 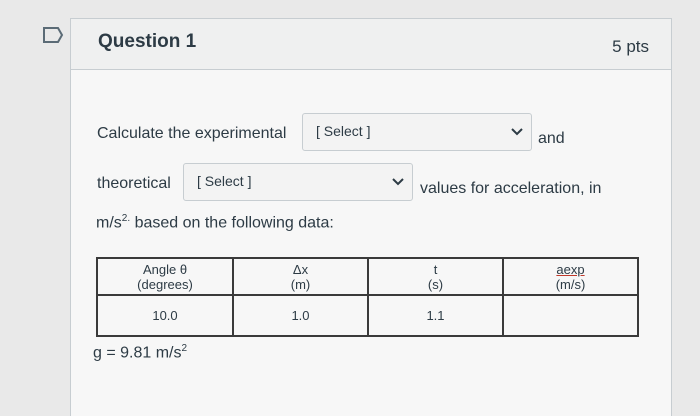 I want to click on header-t-name: t, so click(x=435, y=269).